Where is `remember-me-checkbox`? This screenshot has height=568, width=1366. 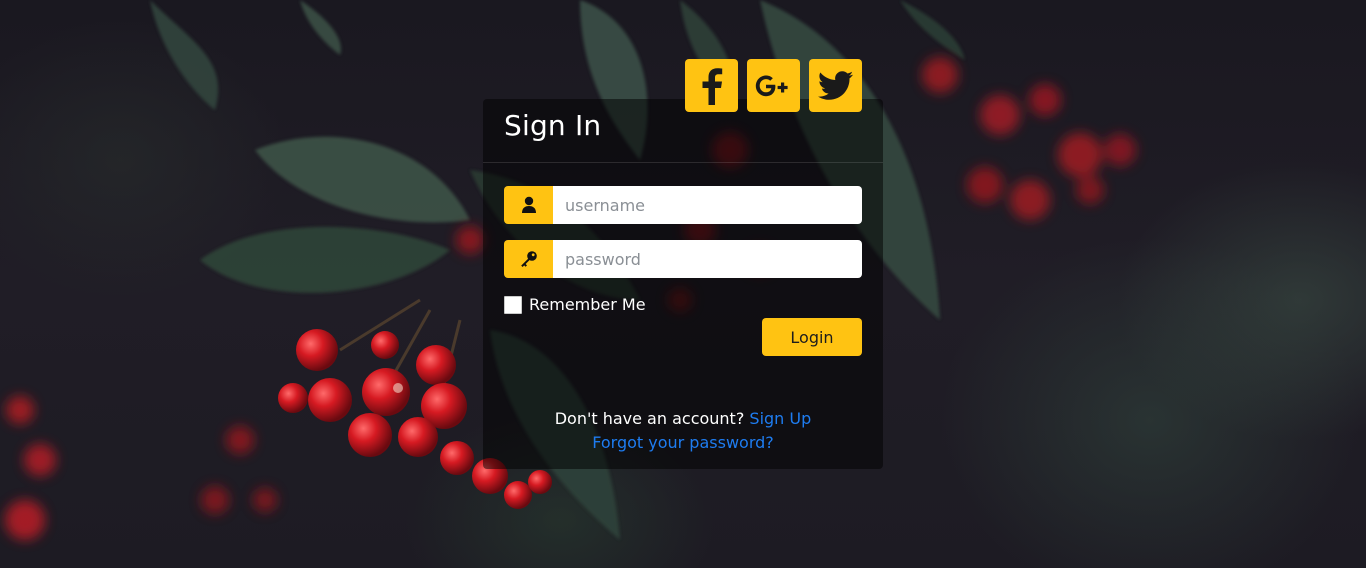 remember-me-checkbox is located at coordinates (513, 304).